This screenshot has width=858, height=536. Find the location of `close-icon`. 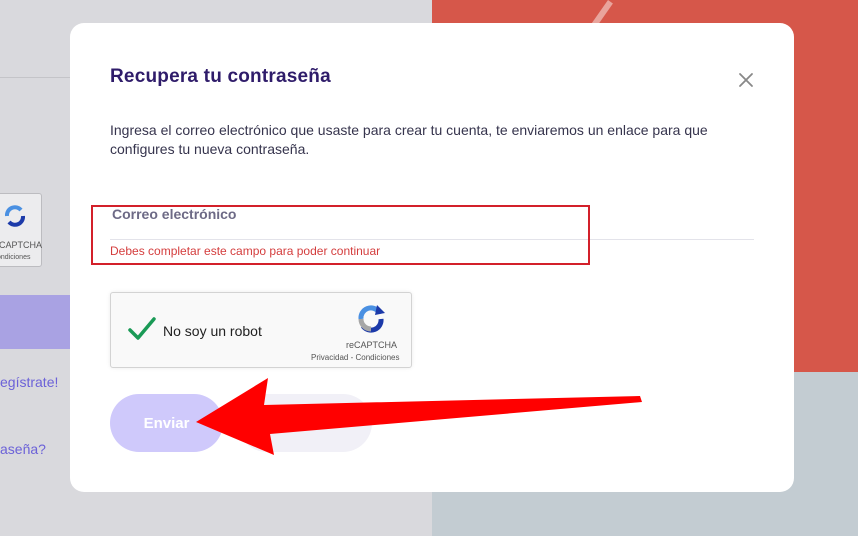

close-icon is located at coordinates (746, 80).